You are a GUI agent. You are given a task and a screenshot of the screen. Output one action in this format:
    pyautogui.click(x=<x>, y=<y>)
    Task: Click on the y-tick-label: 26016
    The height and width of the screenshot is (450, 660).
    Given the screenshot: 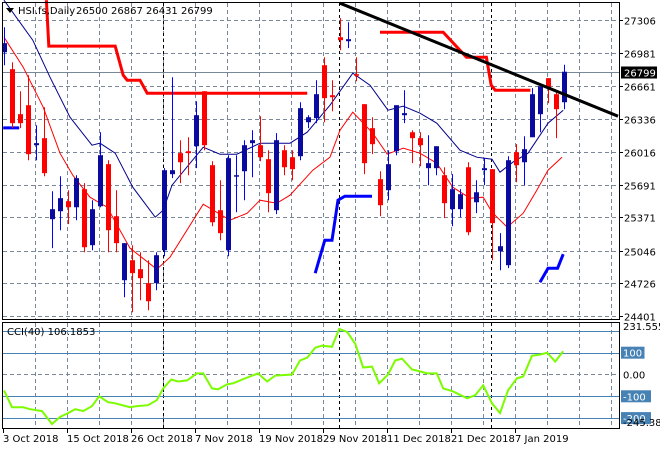 What is the action you would take?
    pyautogui.click(x=640, y=154)
    